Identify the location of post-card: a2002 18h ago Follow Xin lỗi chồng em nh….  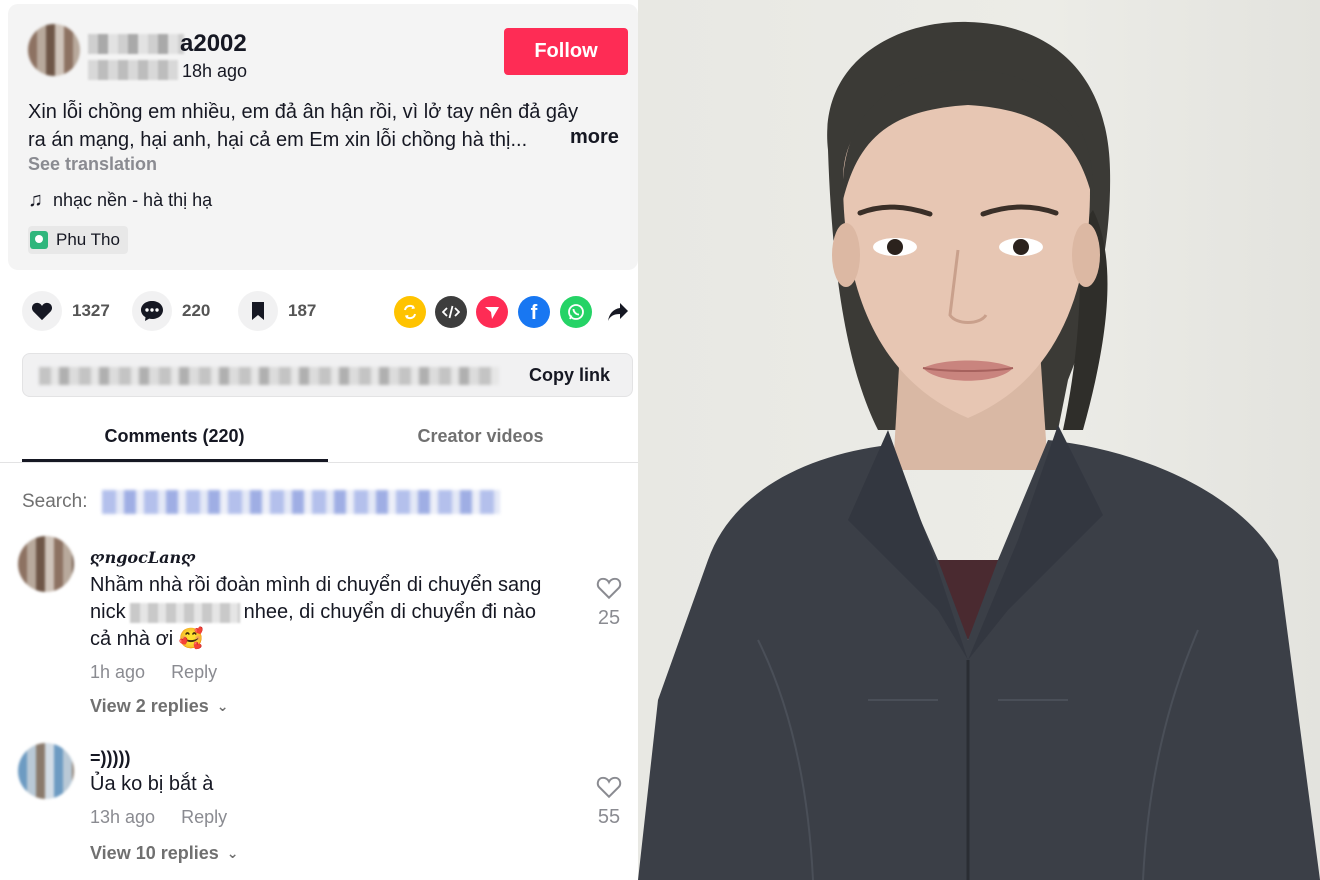
(323, 137).